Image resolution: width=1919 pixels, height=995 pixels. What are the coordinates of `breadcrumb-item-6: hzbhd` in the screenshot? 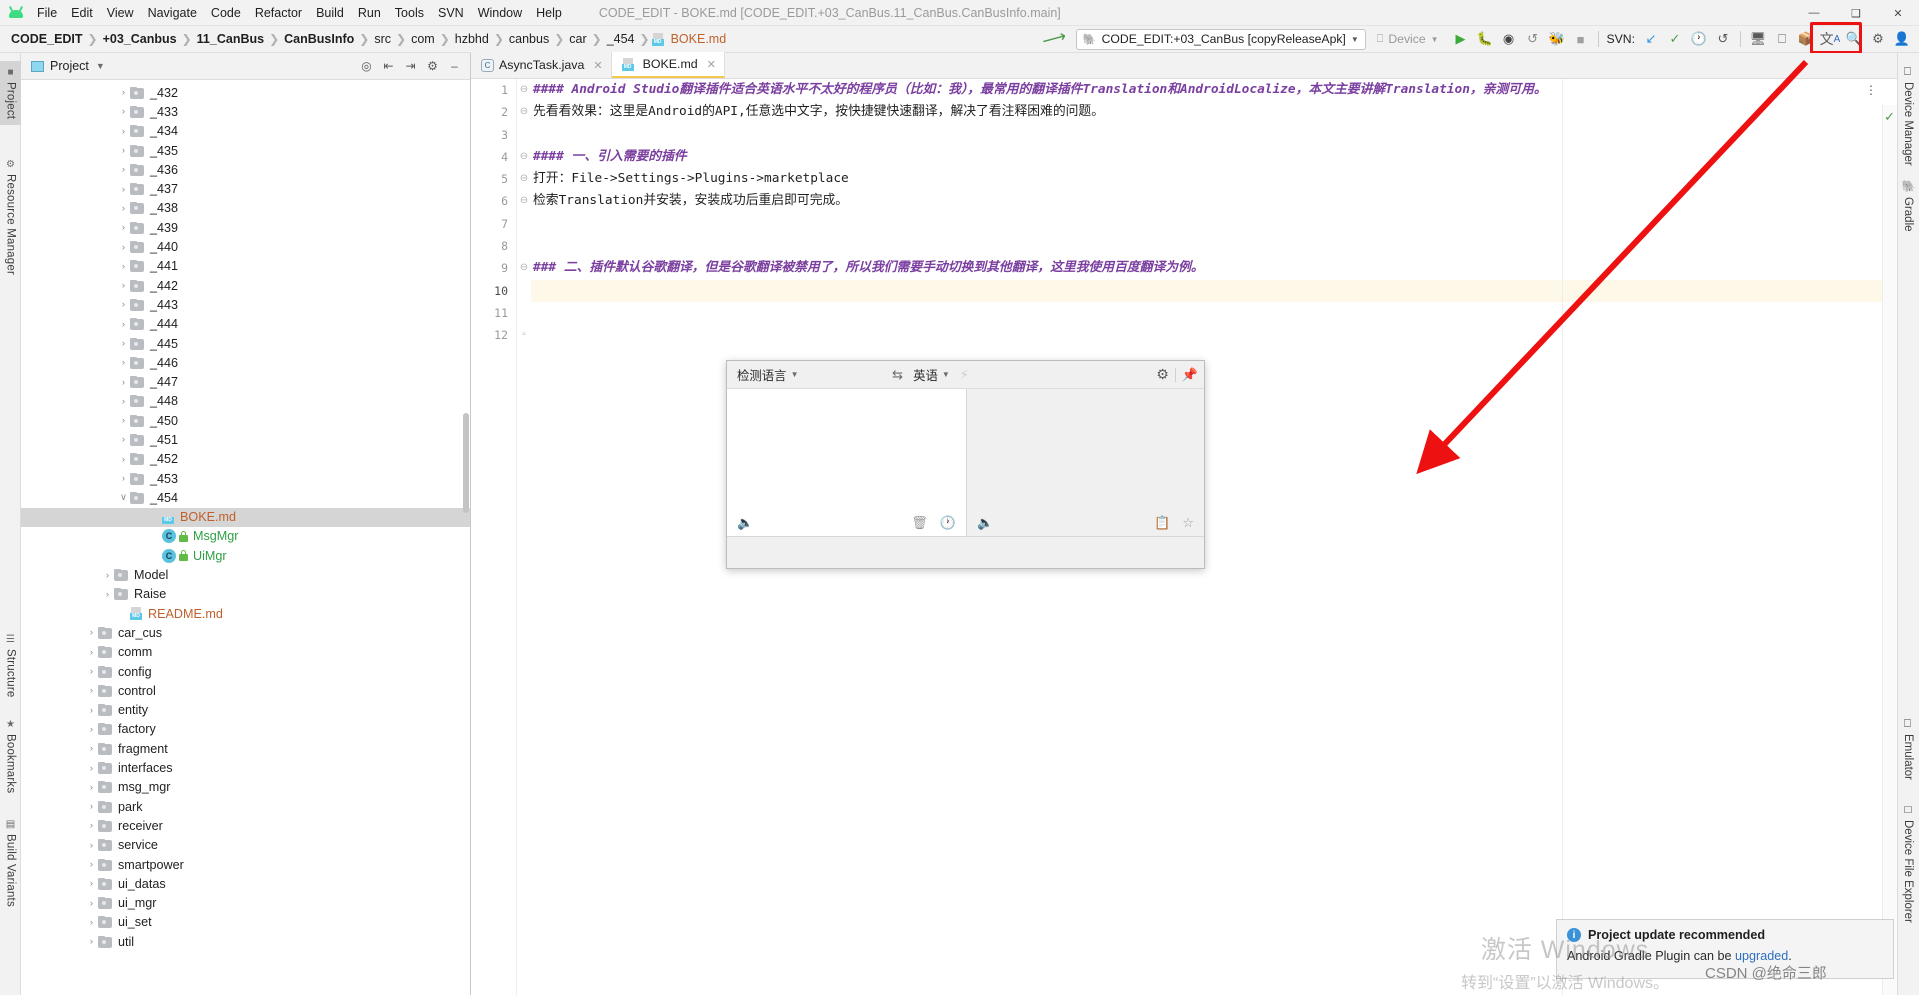 It's located at (472, 39).